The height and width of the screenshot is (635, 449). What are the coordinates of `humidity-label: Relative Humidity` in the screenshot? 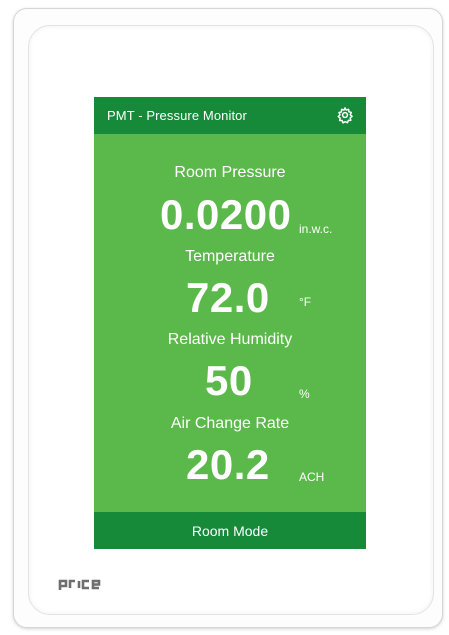 It's located at (230, 339).